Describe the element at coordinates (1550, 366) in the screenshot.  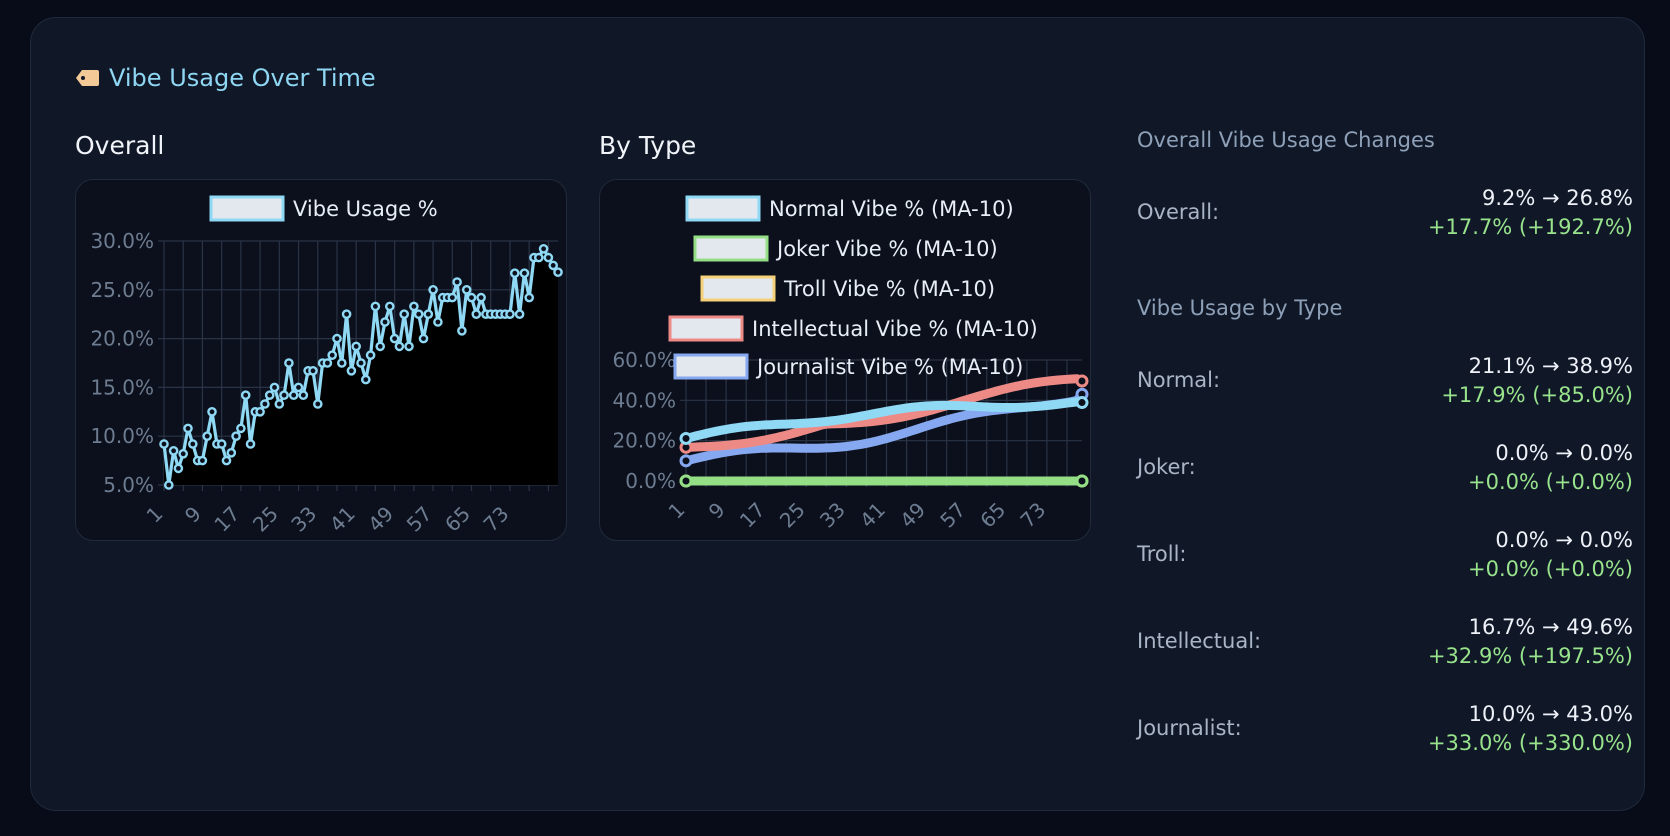
I see `stat-range: 21.1% → 38.9%` at that location.